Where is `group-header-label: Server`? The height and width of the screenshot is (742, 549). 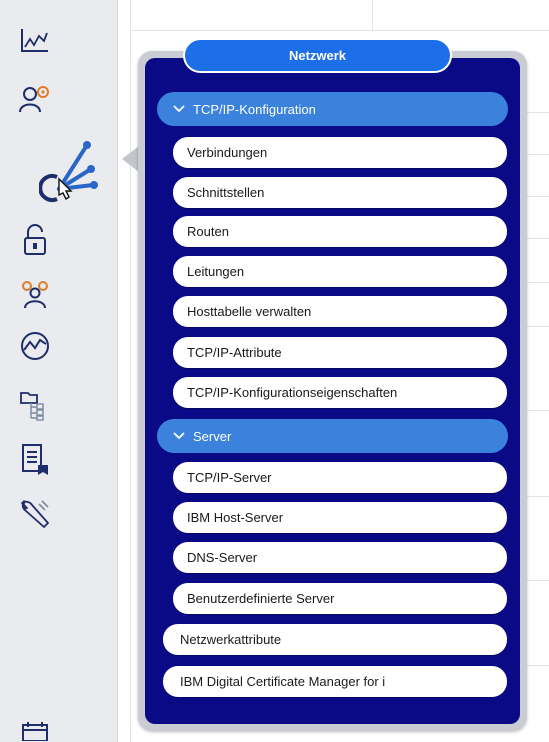
group-header-label: Server is located at coordinates (212, 436).